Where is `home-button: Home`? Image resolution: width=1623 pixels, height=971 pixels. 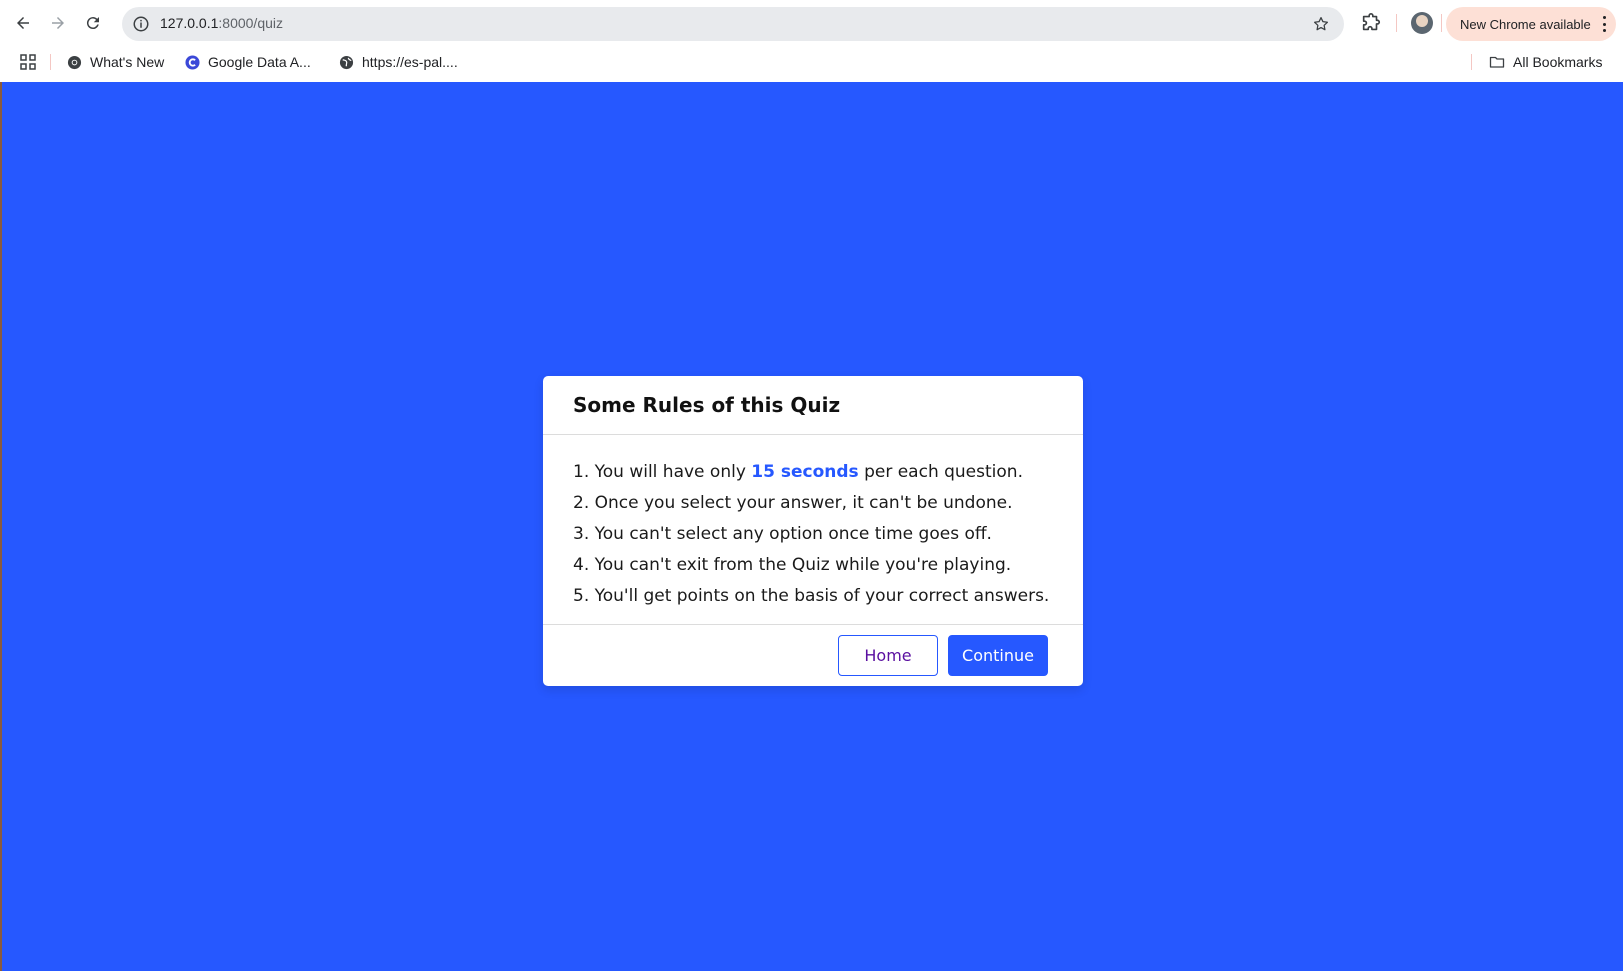
home-button: Home is located at coordinates (888, 655).